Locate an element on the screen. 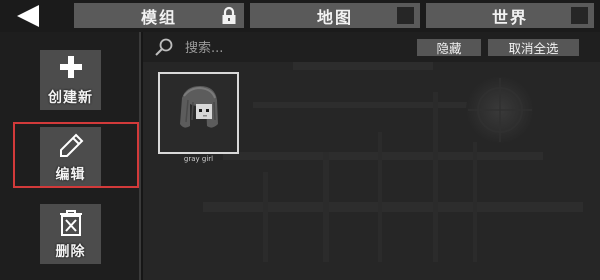 This screenshot has height=280, width=600. tab-mods: 模组 is located at coordinates (159, 15).